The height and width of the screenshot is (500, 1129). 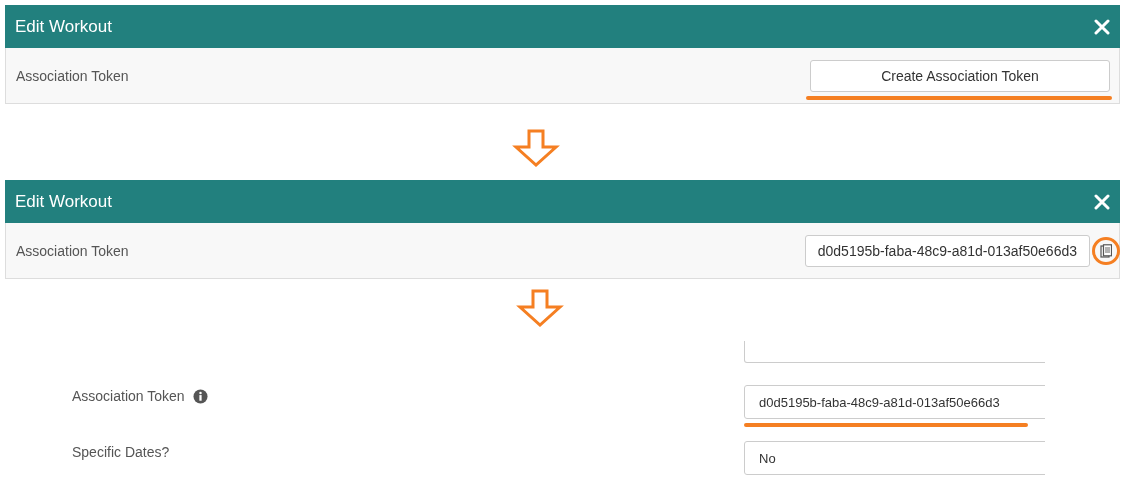 I want to click on field-label: Specific Dates?, so click(x=121, y=452).